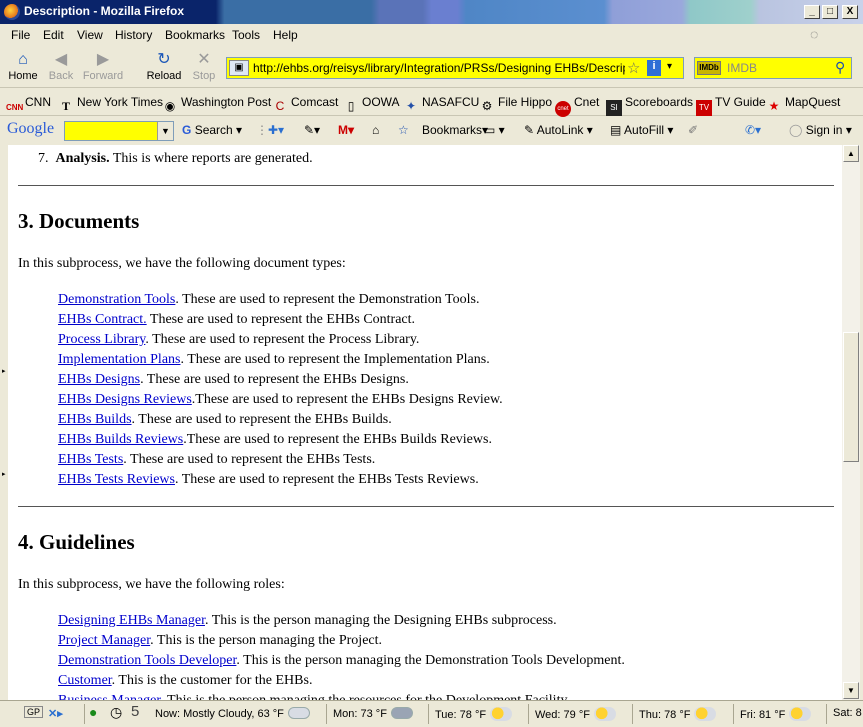 Image resolution: width=863 pixels, height=727 pixels. What do you see at coordinates (102, 319) in the screenshot?
I see `document-type-link: EHBs Contract.` at bounding box center [102, 319].